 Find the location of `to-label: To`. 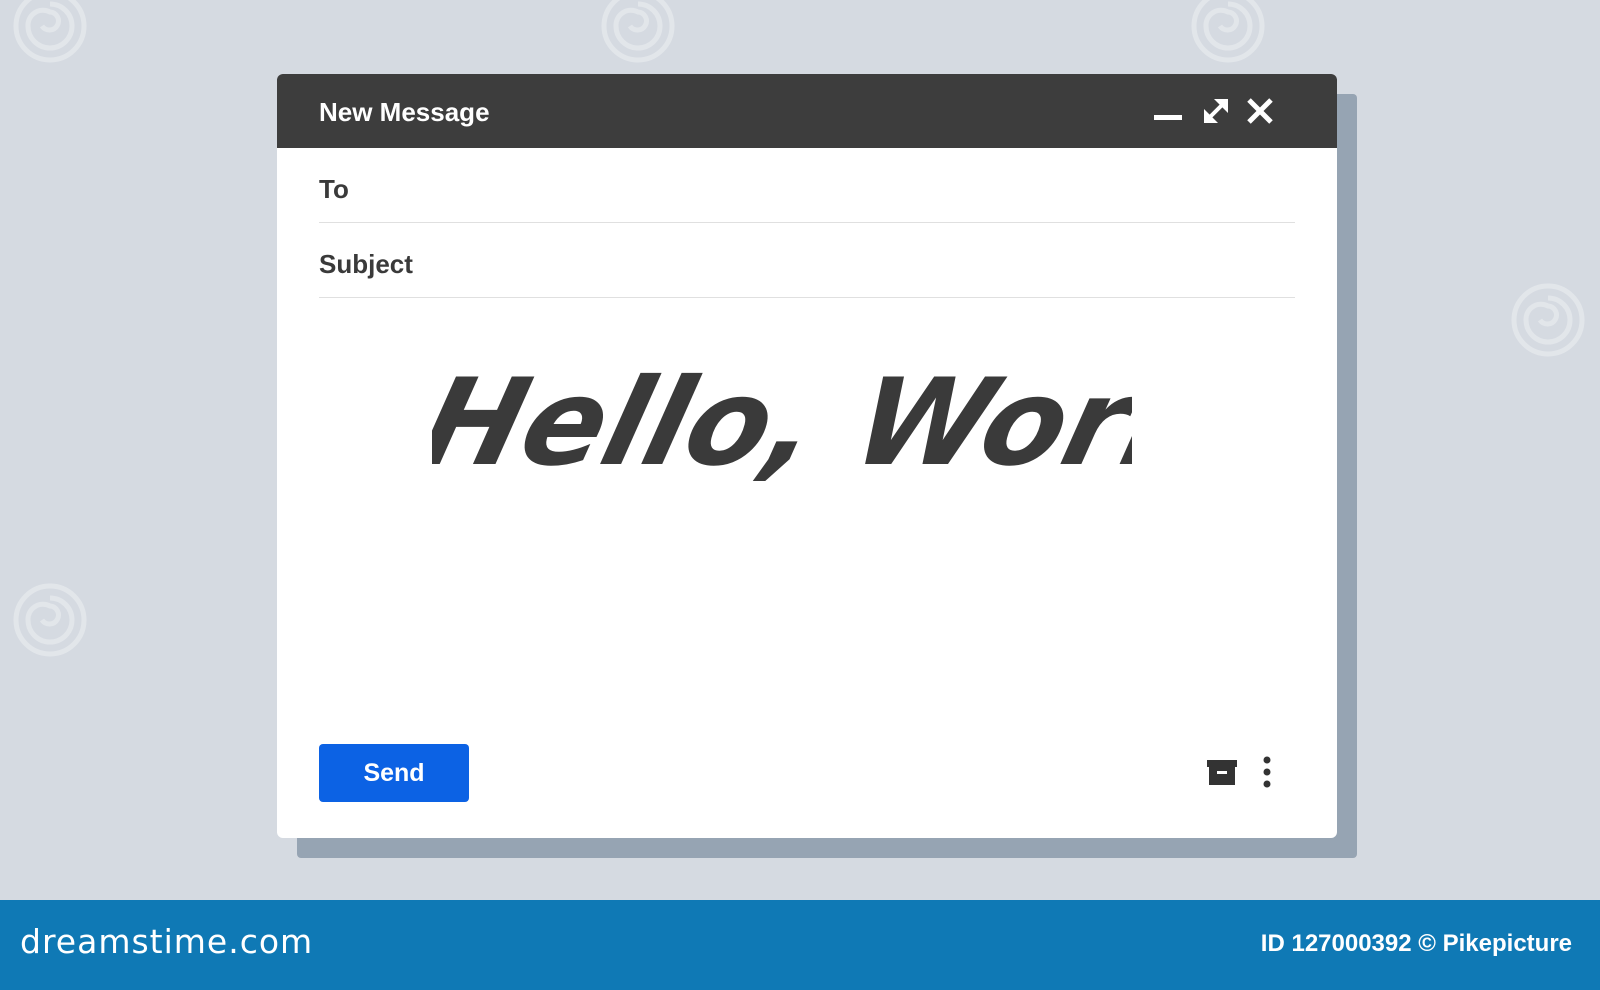

to-label: To is located at coordinates (334, 189).